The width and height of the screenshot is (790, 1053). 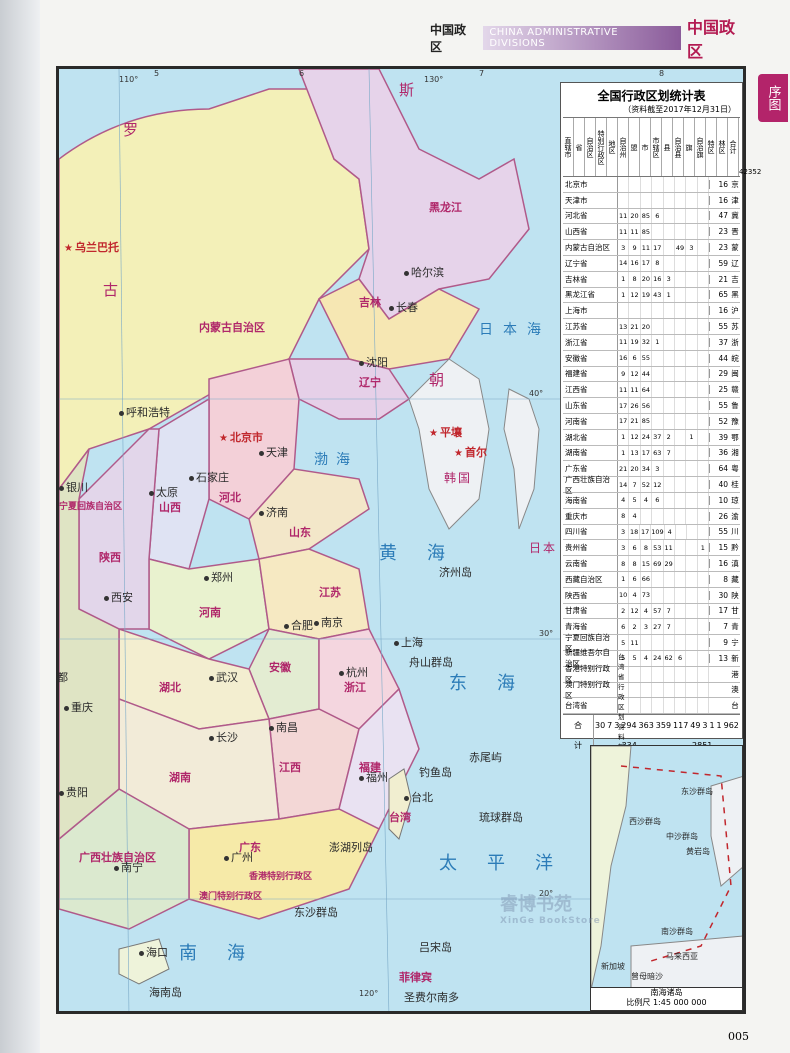 I want to click on country-label-mongolia-a: 罗, so click(x=141, y=130).